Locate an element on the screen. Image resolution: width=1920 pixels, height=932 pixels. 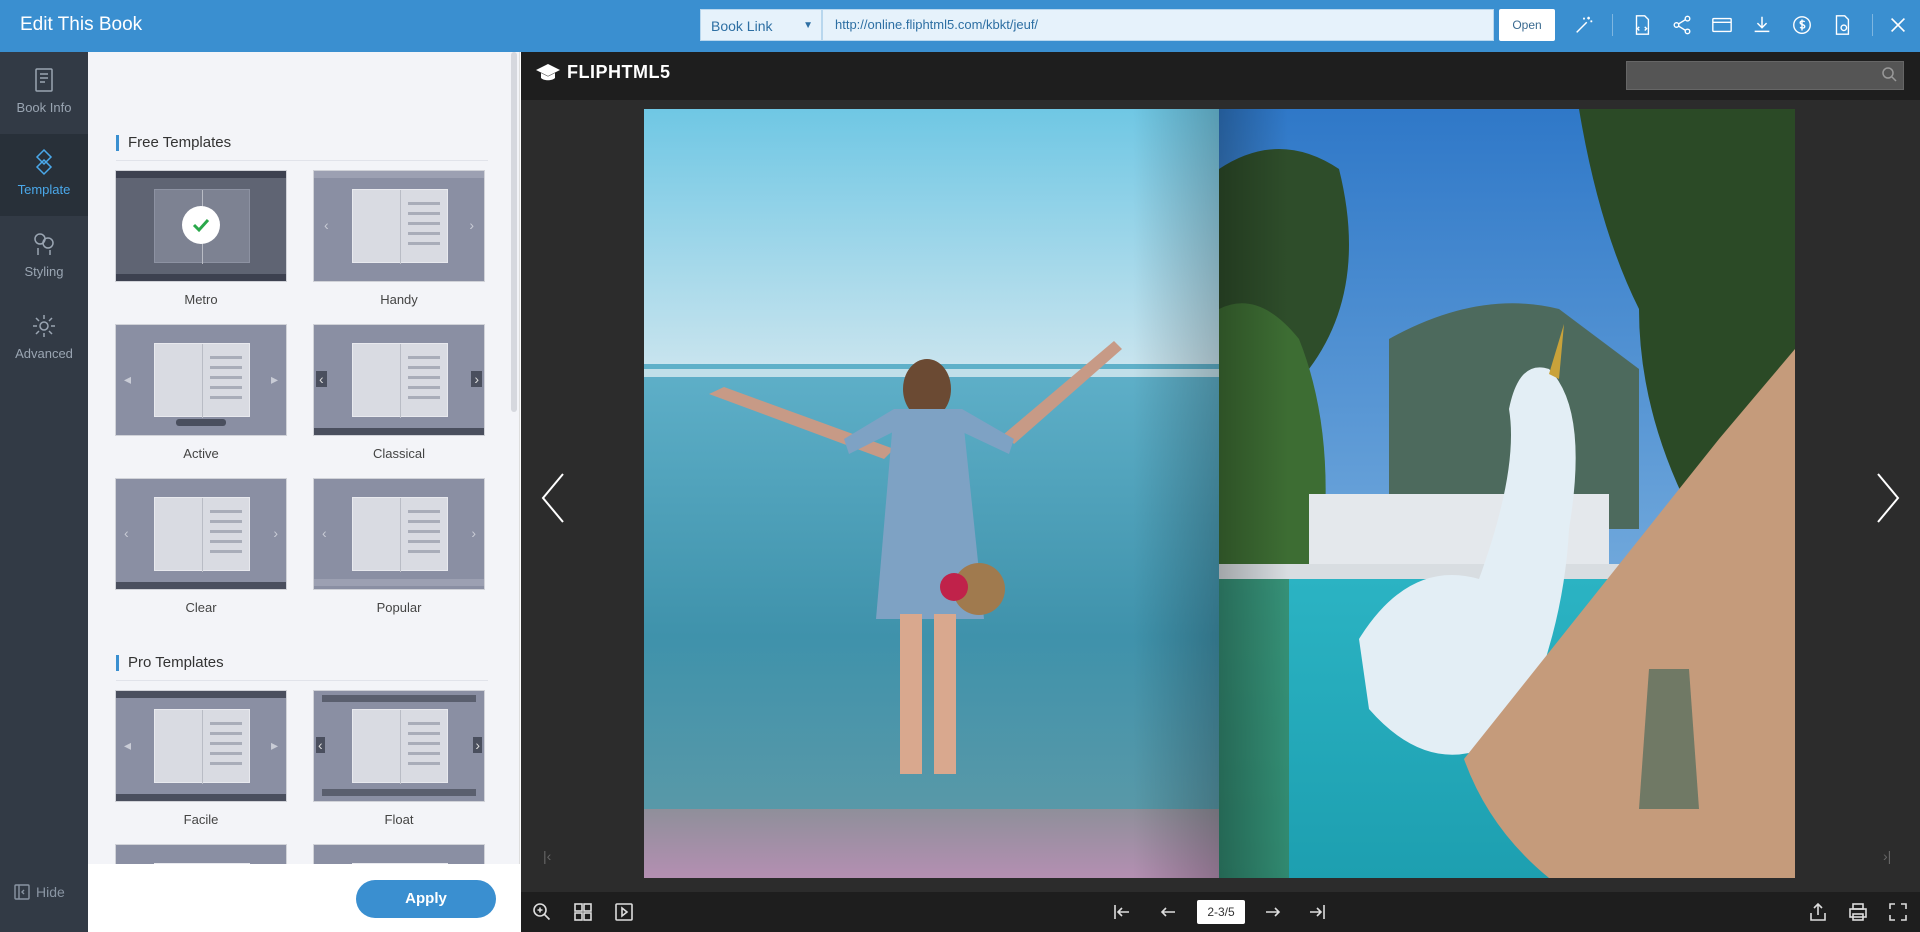
graduation-cap-icon is located at coordinates (548, 71).